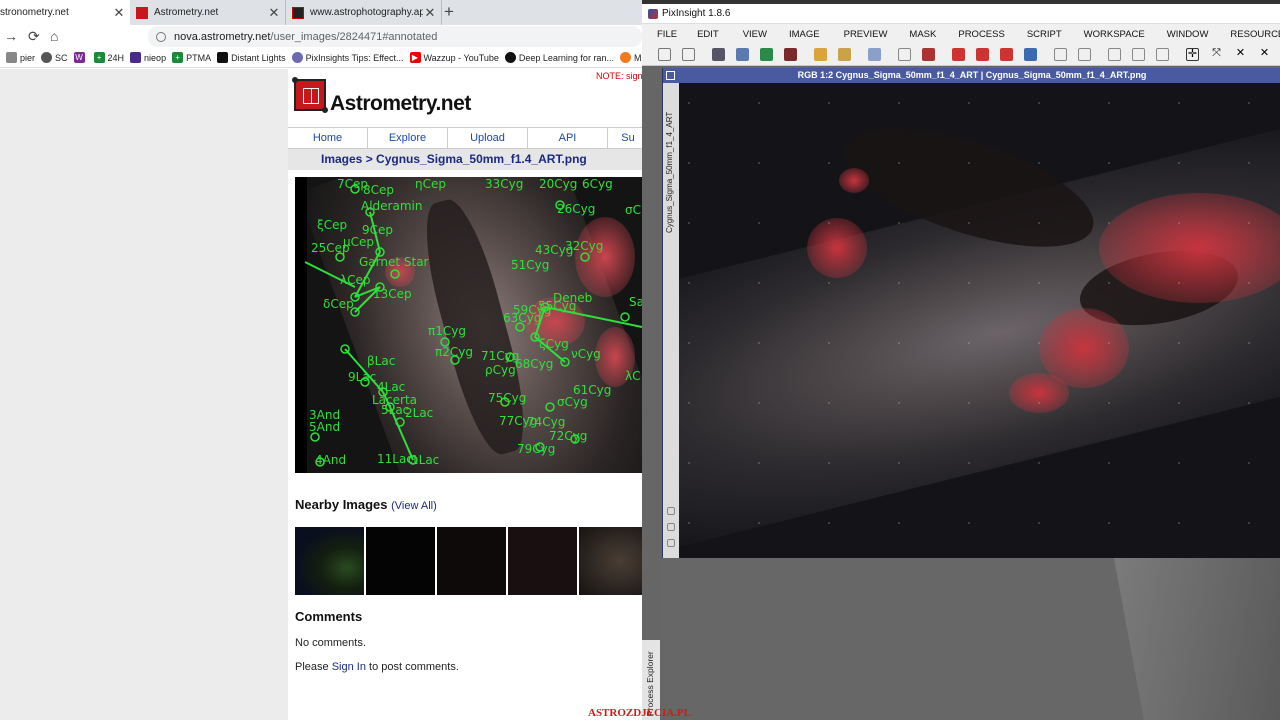 Image resolution: width=1280 pixels, height=720 pixels. I want to click on menu-resources: RESOURCES, so click(1255, 34).